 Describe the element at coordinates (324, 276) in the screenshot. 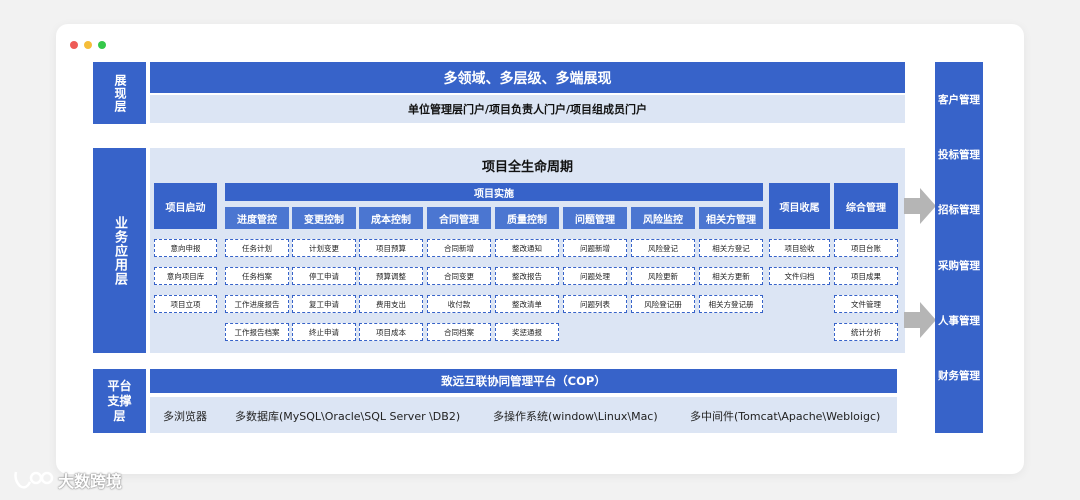

I see `module-item: 停工申请` at that location.